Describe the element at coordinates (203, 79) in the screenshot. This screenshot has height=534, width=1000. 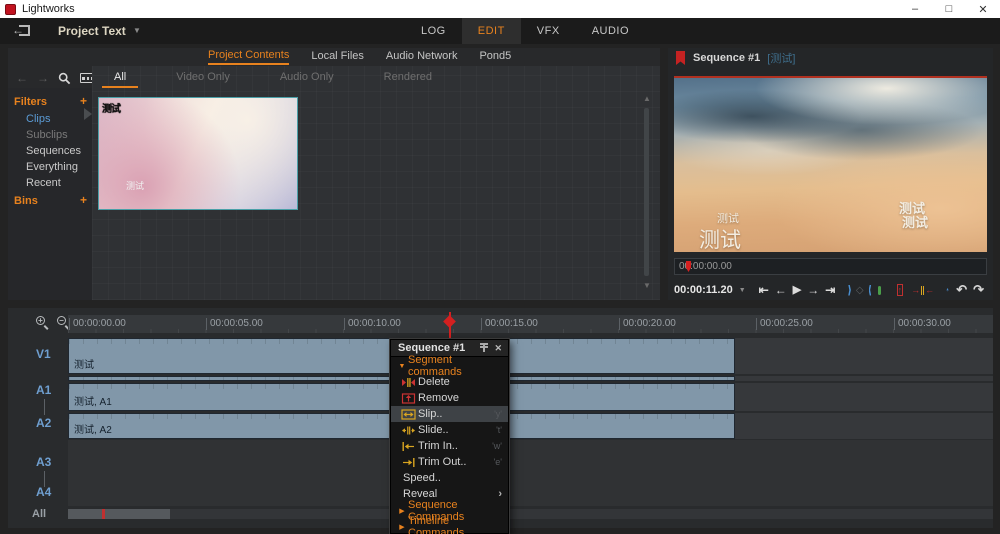
I see `subtab-video-only: Video Only` at that location.